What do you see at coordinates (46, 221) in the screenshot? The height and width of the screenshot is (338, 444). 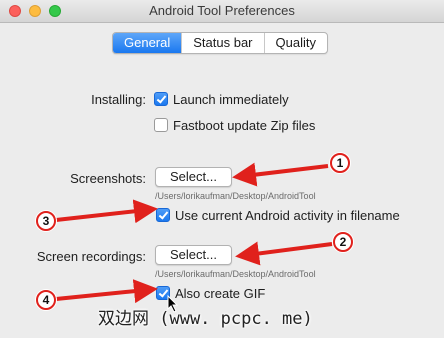 I see `callout-badge-3: 3` at bounding box center [46, 221].